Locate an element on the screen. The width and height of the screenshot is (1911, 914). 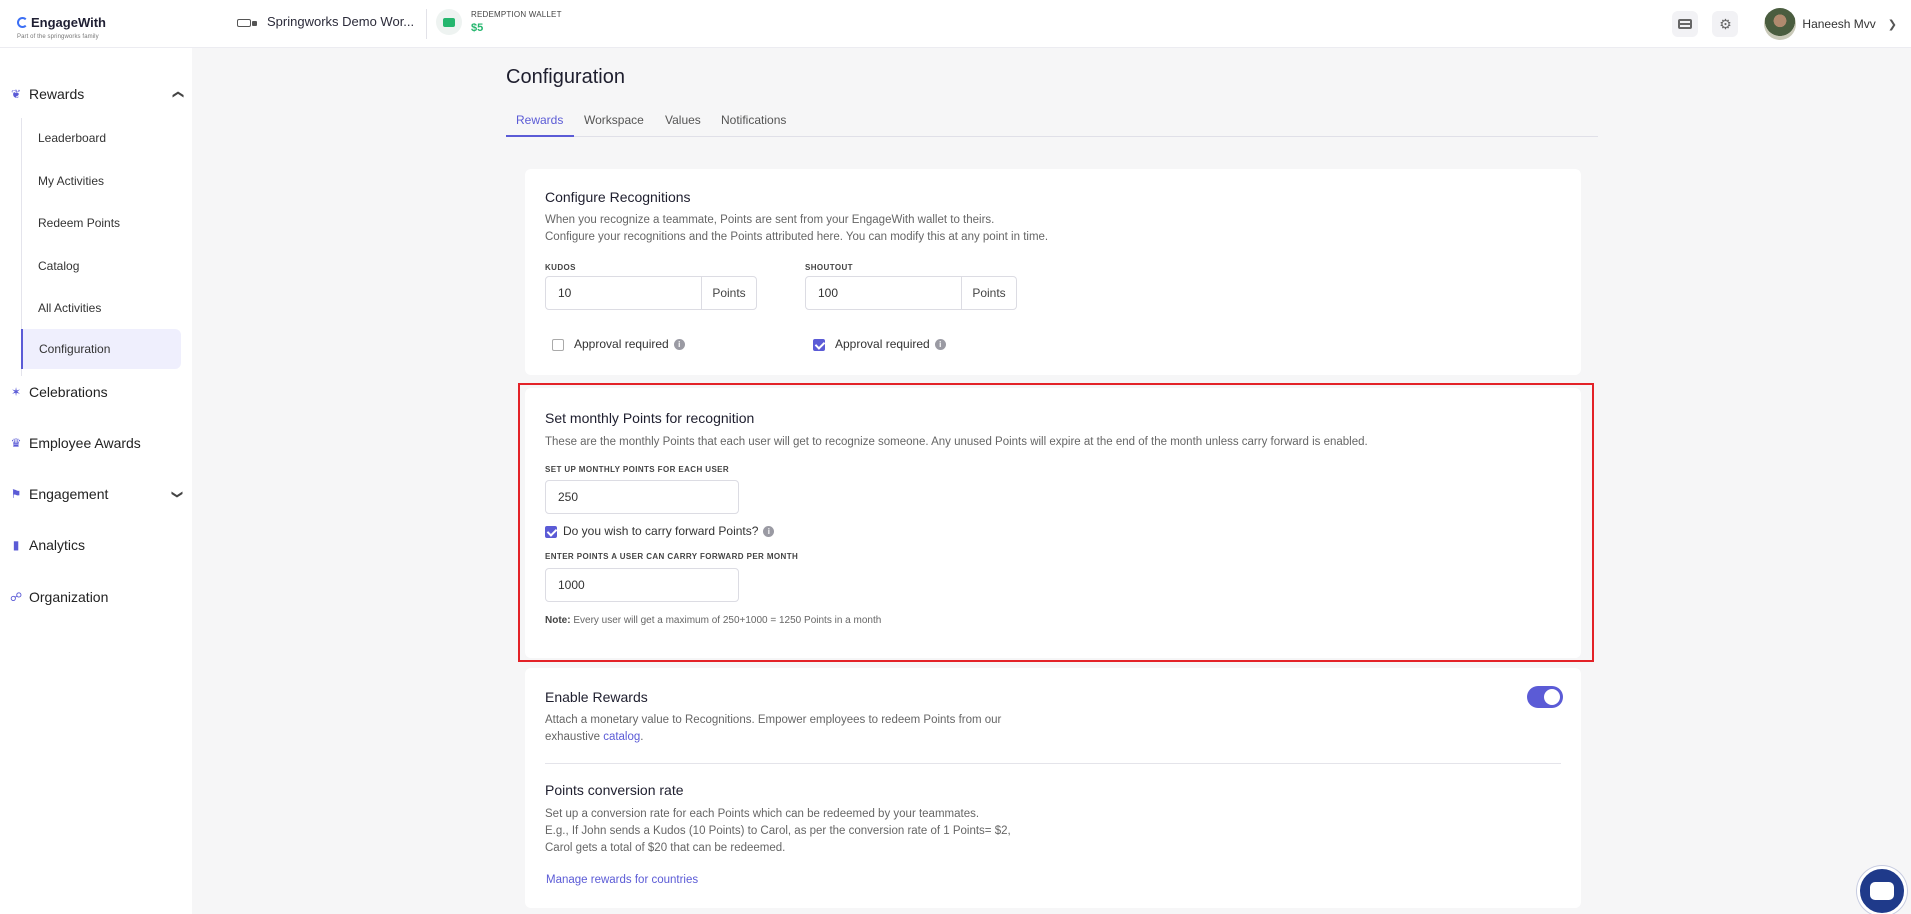
enable-rewards-toggle is located at coordinates (1545, 697).